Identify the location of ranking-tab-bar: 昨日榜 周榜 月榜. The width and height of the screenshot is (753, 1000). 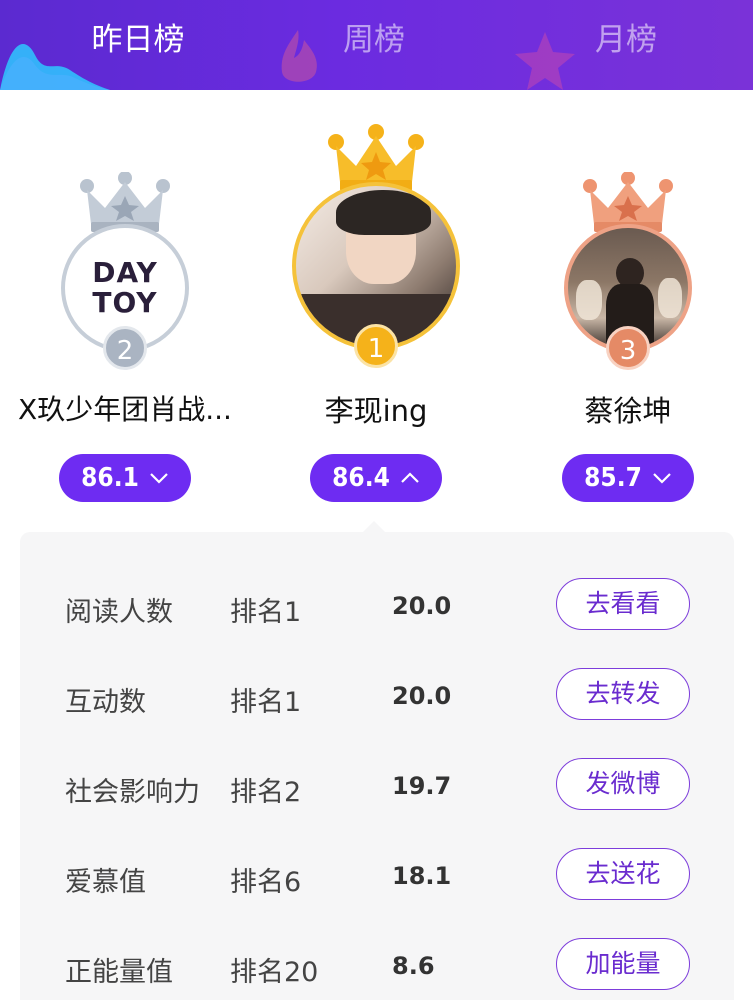
(376, 45).